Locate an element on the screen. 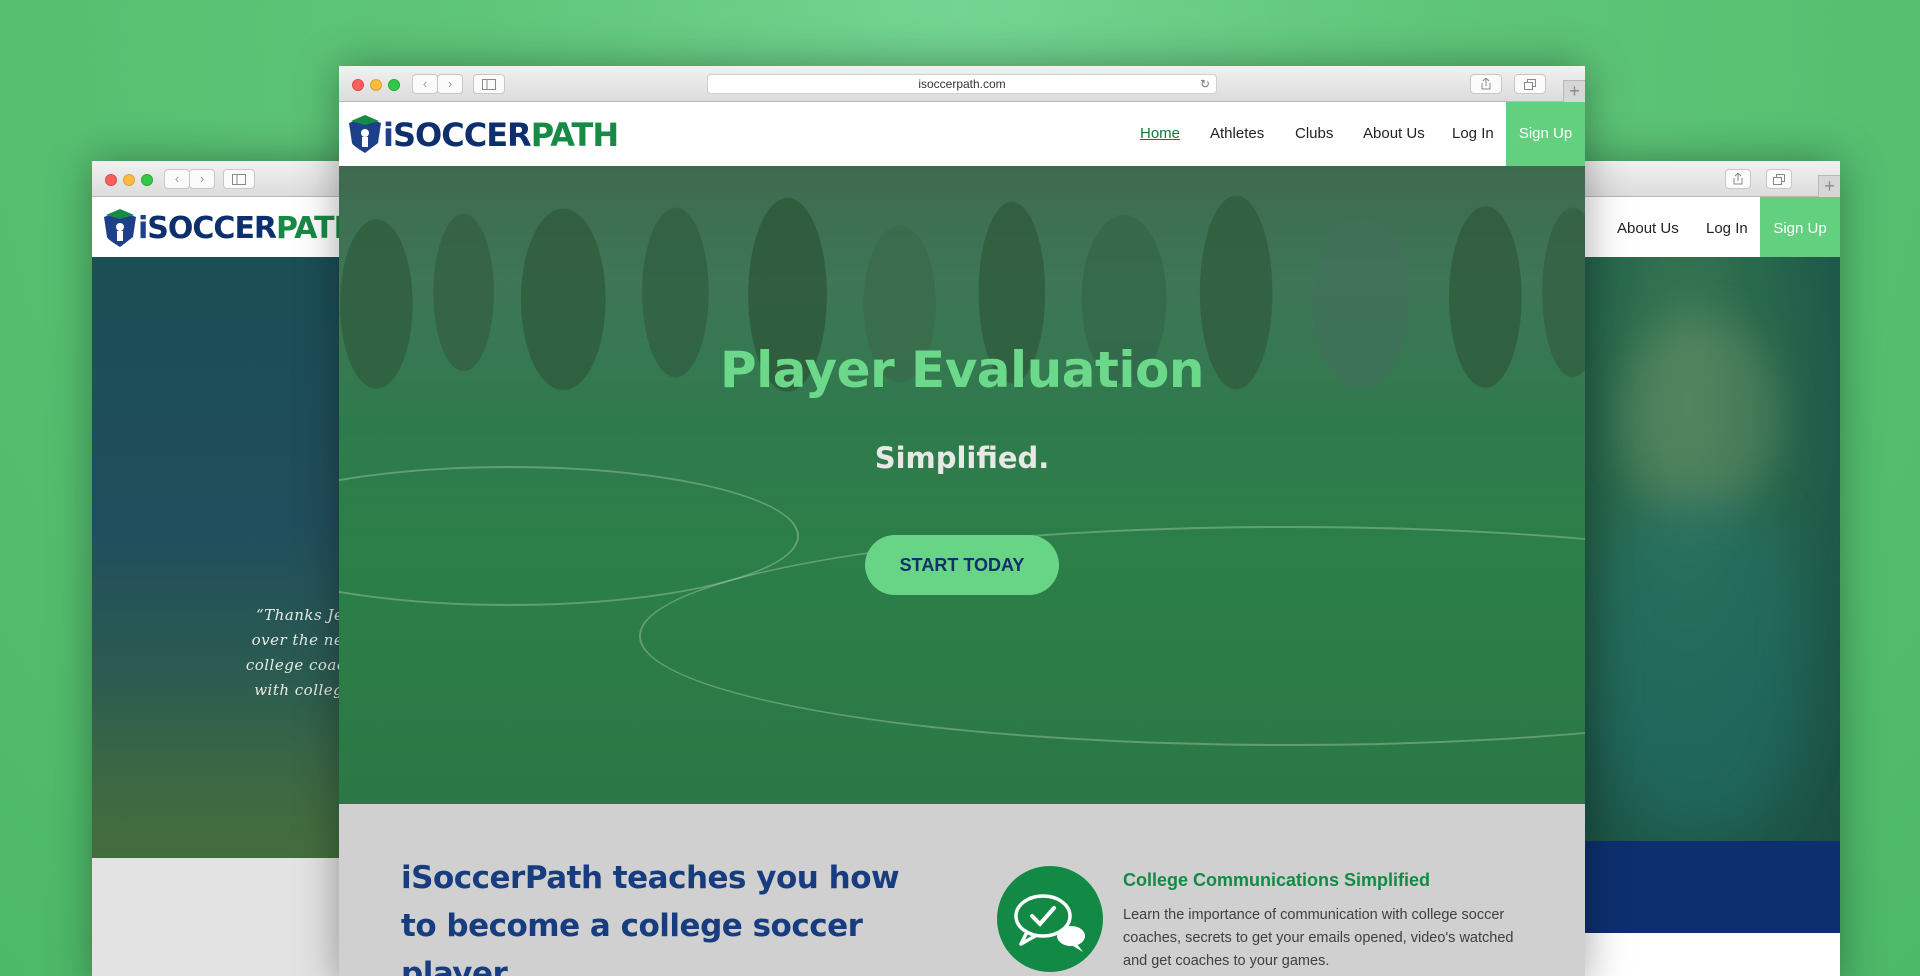  front-window-titlebar: ‹ › isoccerpath.com ↻ + is located at coordinates (962, 84).